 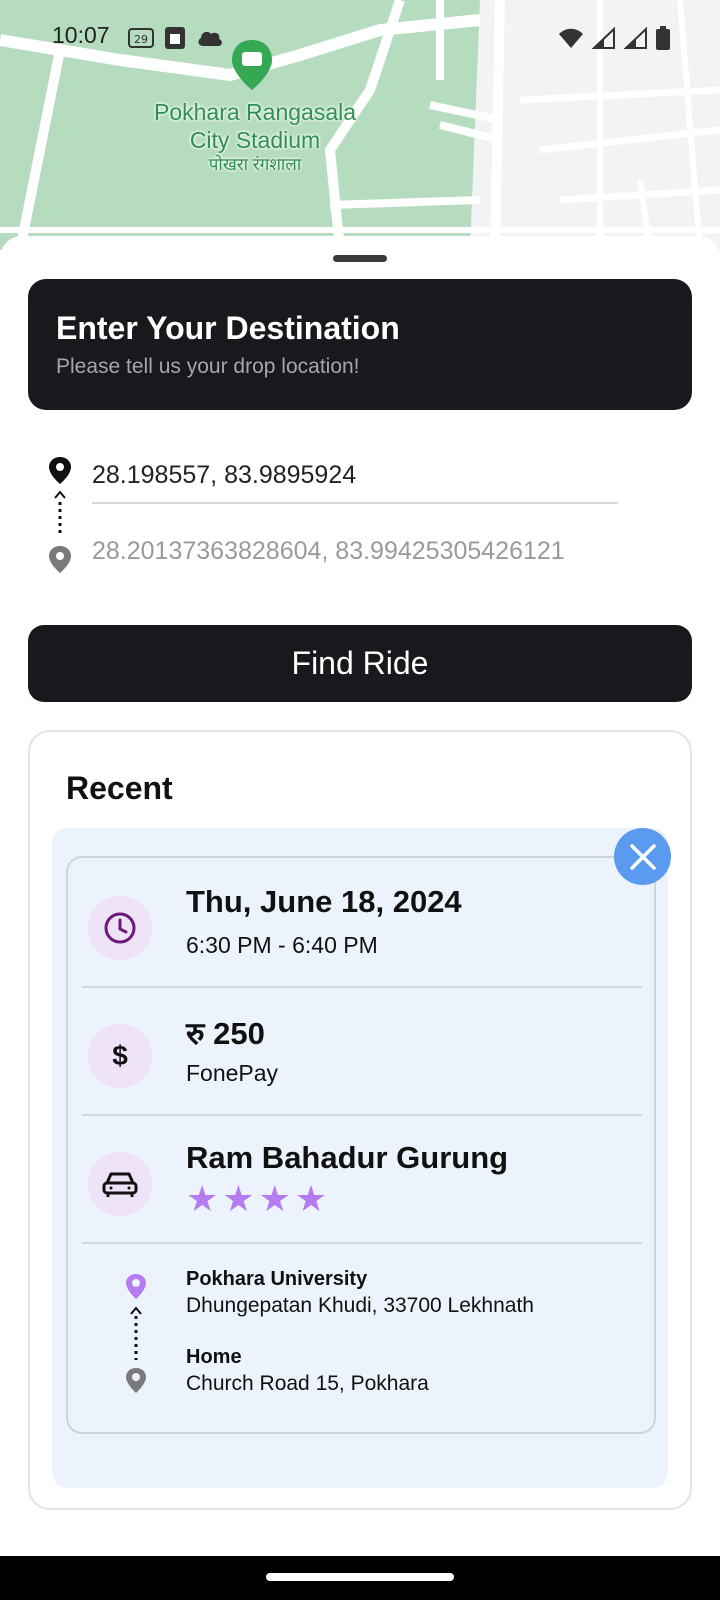 I want to click on destination-location-field: 28.20137363828604, 83.99425305426121, so click(x=372, y=555).